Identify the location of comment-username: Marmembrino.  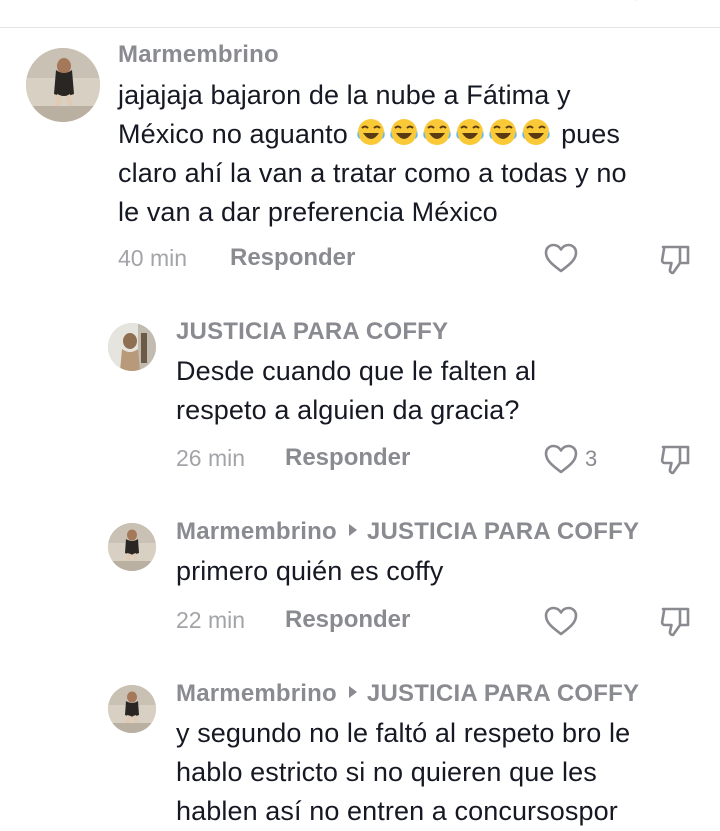
(198, 55).